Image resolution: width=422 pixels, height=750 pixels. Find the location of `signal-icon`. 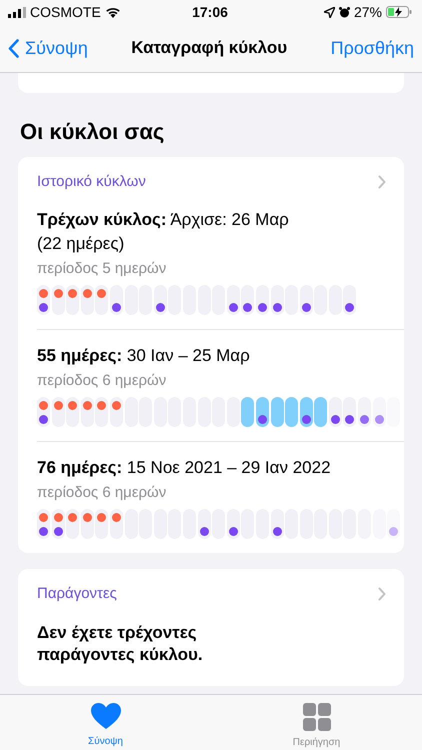

signal-icon is located at coordinates (17, 12).